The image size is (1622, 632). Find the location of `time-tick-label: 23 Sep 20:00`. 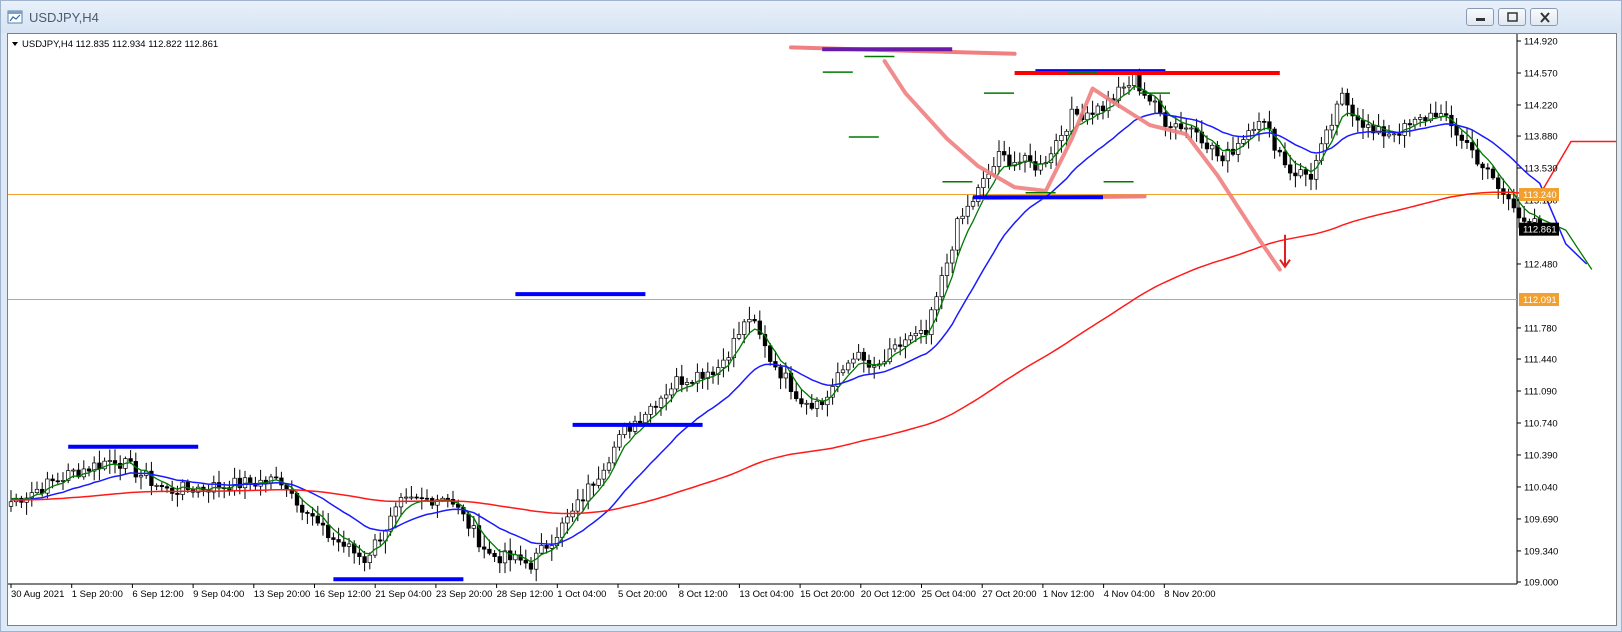

time-tick-label: 23 Sep 20:00 is located at coordinates (464, 594).